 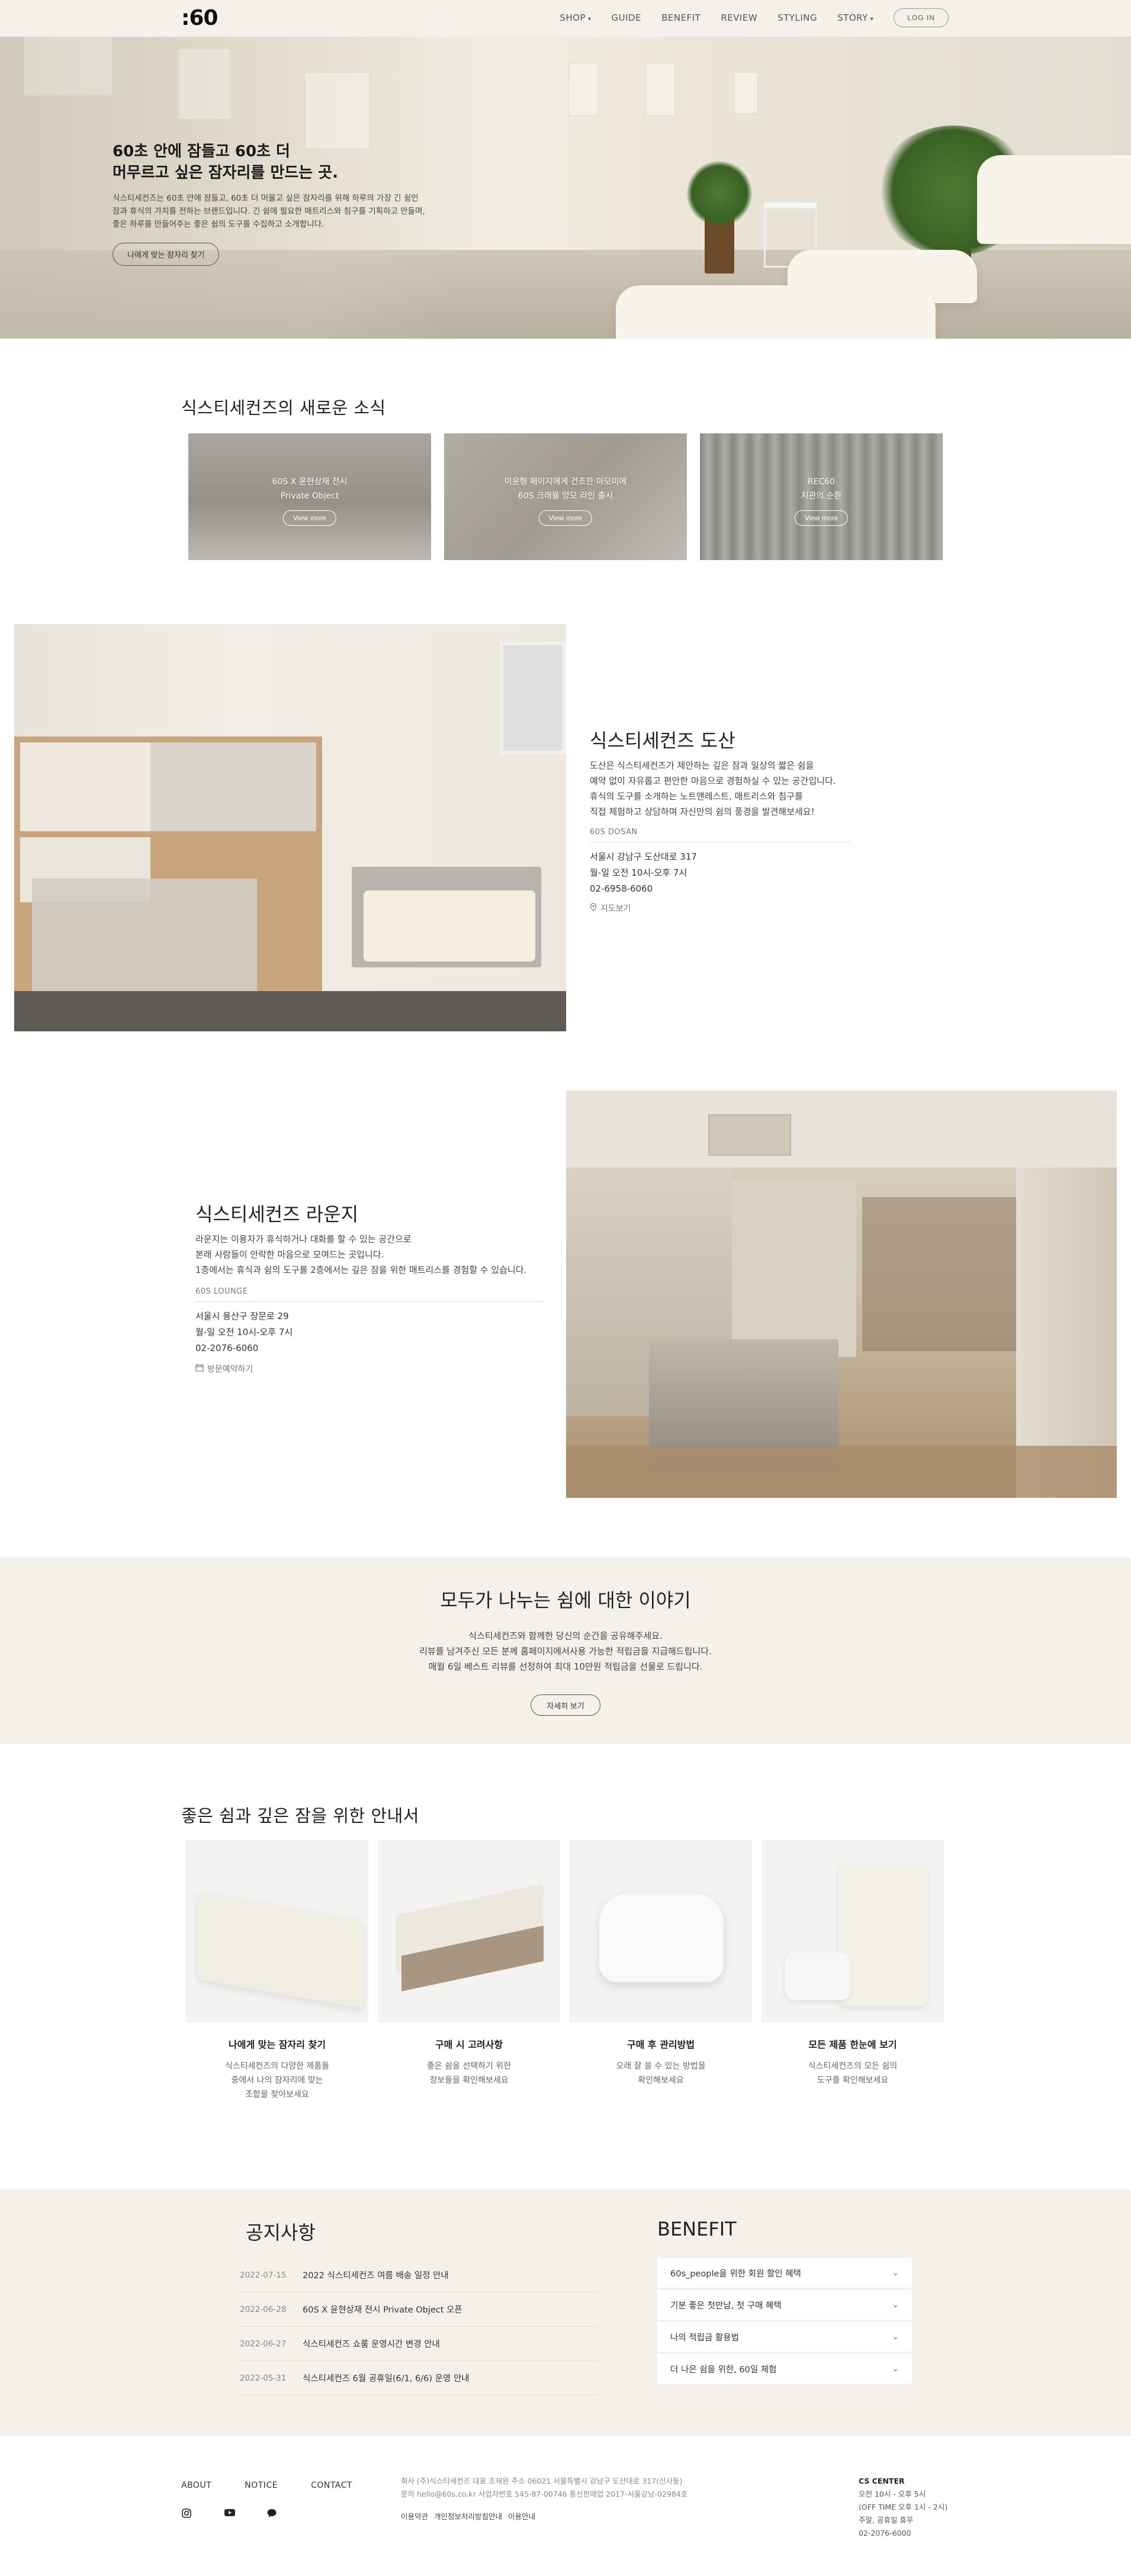 What do you see at coordinates (939, 1274) in the screenshot?
I see `back-room` at bounding box center [939, 1274].